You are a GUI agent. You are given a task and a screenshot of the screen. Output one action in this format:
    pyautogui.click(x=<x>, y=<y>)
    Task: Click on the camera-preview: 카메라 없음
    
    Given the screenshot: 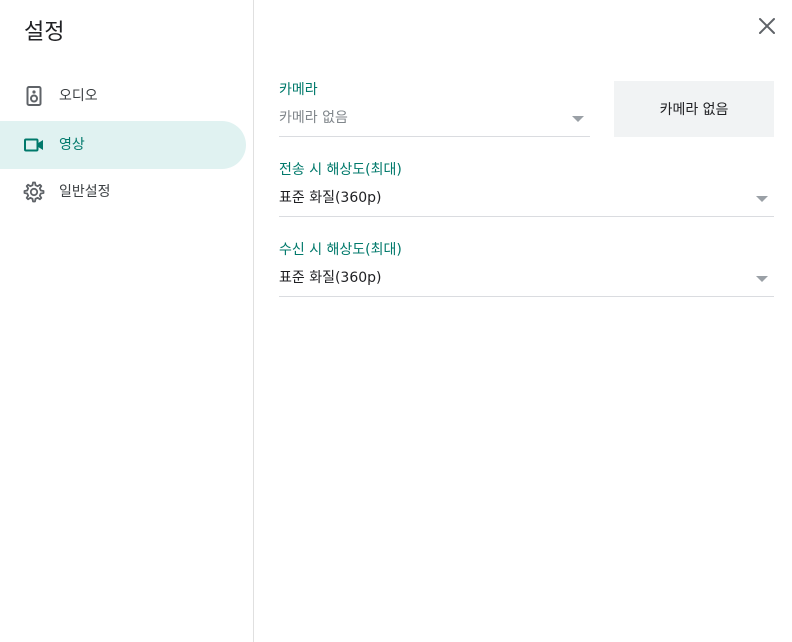 What is the action you would take?
    pyautogui.click(x=694, y=109)
    